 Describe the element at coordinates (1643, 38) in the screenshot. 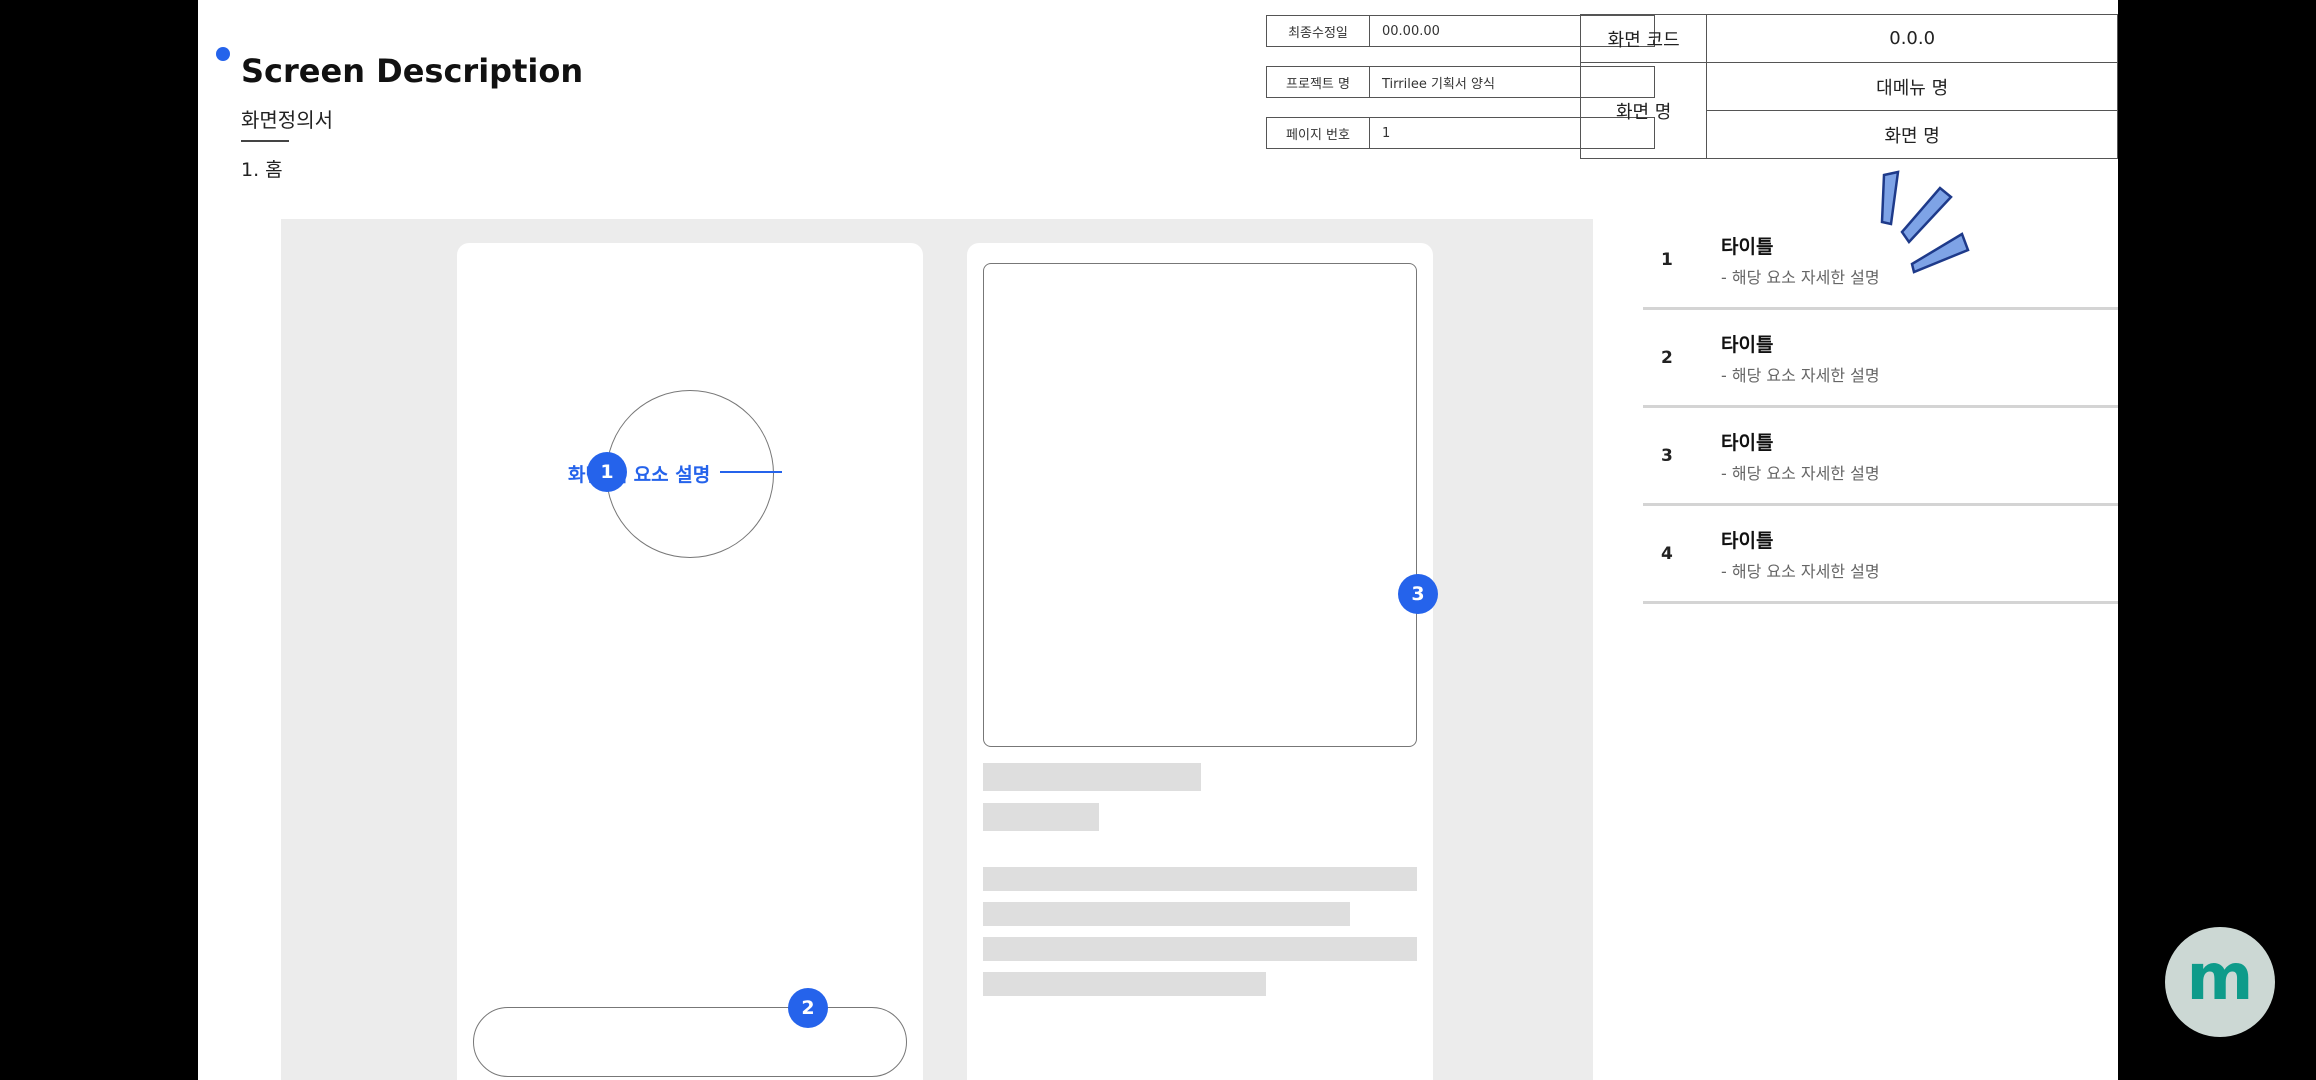

I see `screen-code-label: 화면 코드` at that location.